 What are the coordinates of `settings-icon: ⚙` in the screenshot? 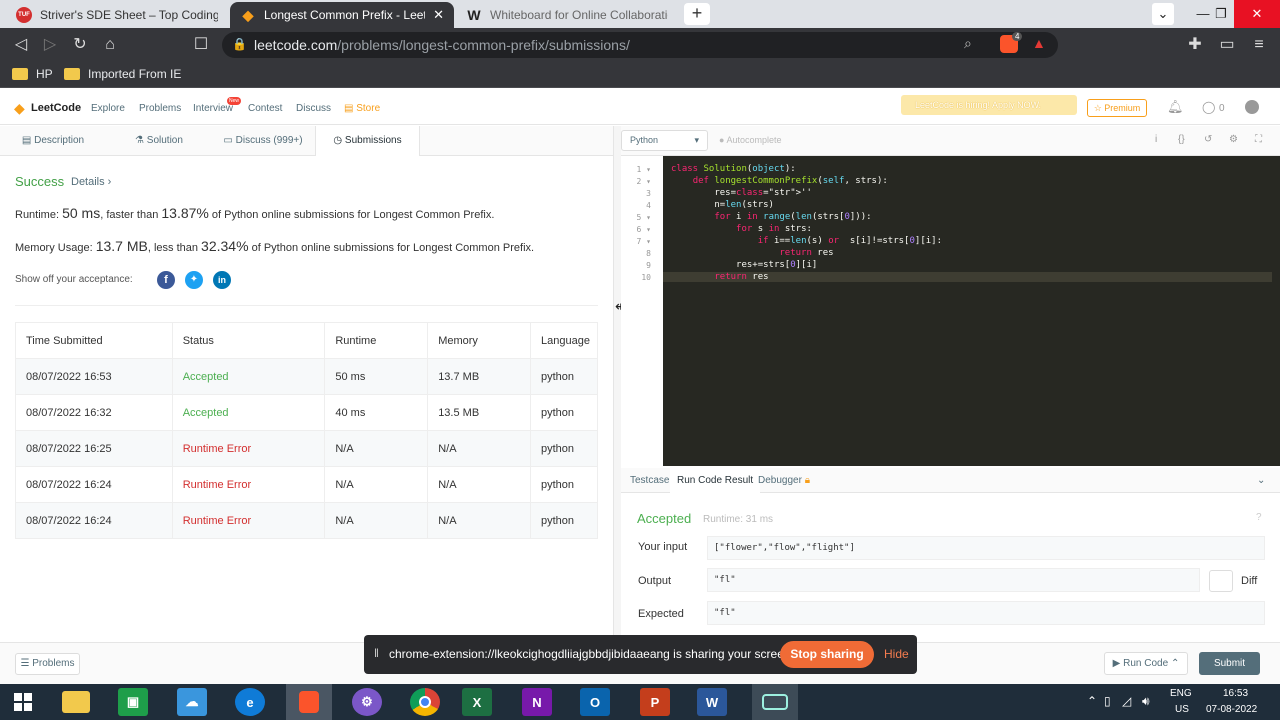 It's located at (1233, 139).